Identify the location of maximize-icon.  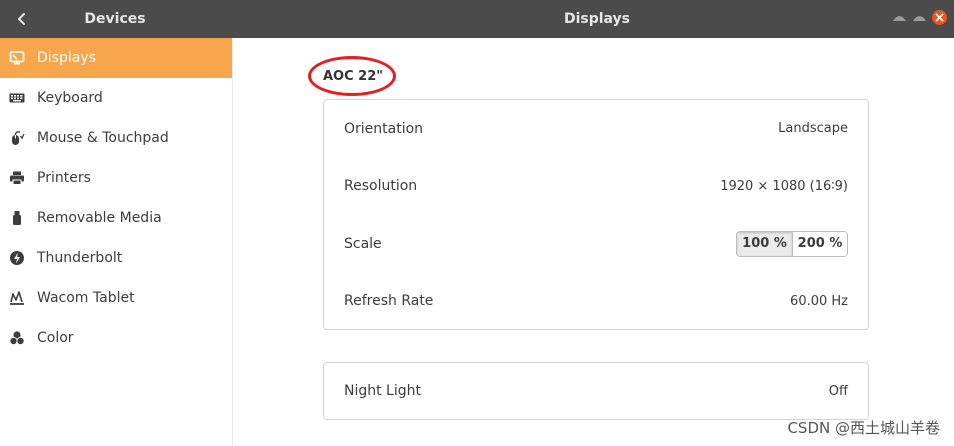
(919, 18).